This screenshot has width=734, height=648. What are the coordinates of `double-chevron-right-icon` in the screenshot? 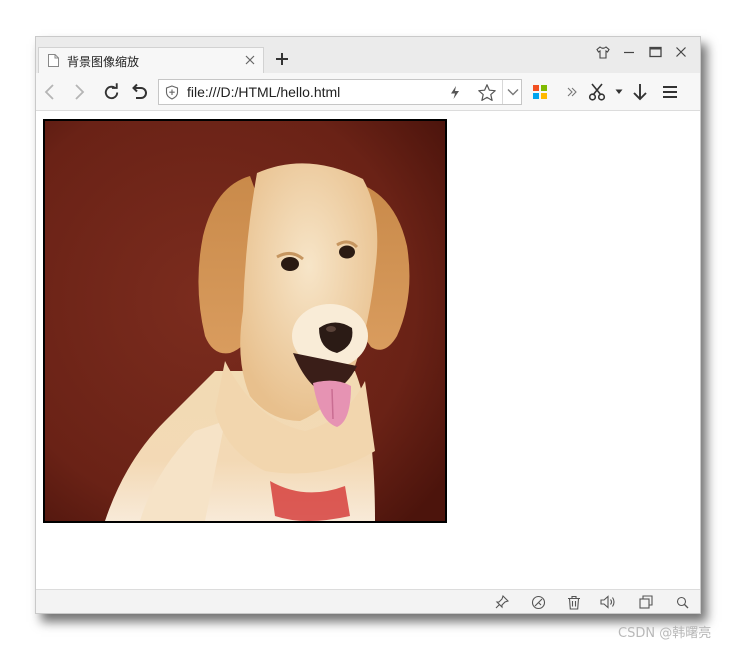 It's located at (572, 92).